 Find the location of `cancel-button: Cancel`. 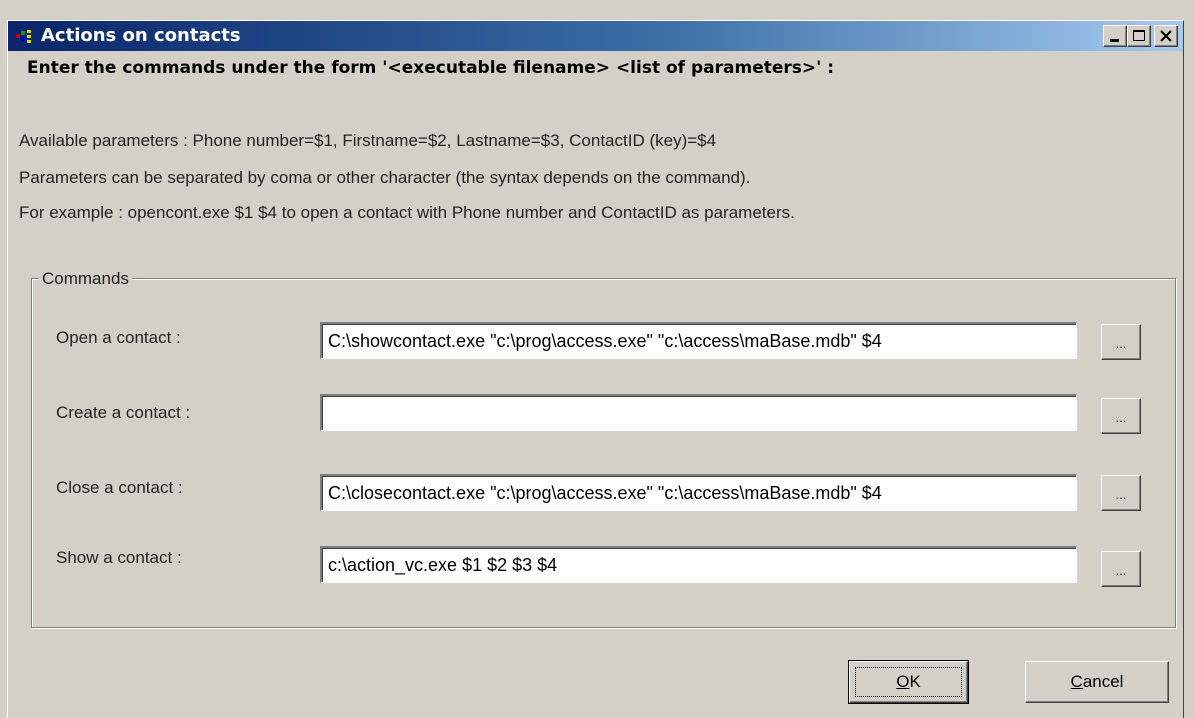

cancel-button: Cancel is located at coordinates (1097, 682).